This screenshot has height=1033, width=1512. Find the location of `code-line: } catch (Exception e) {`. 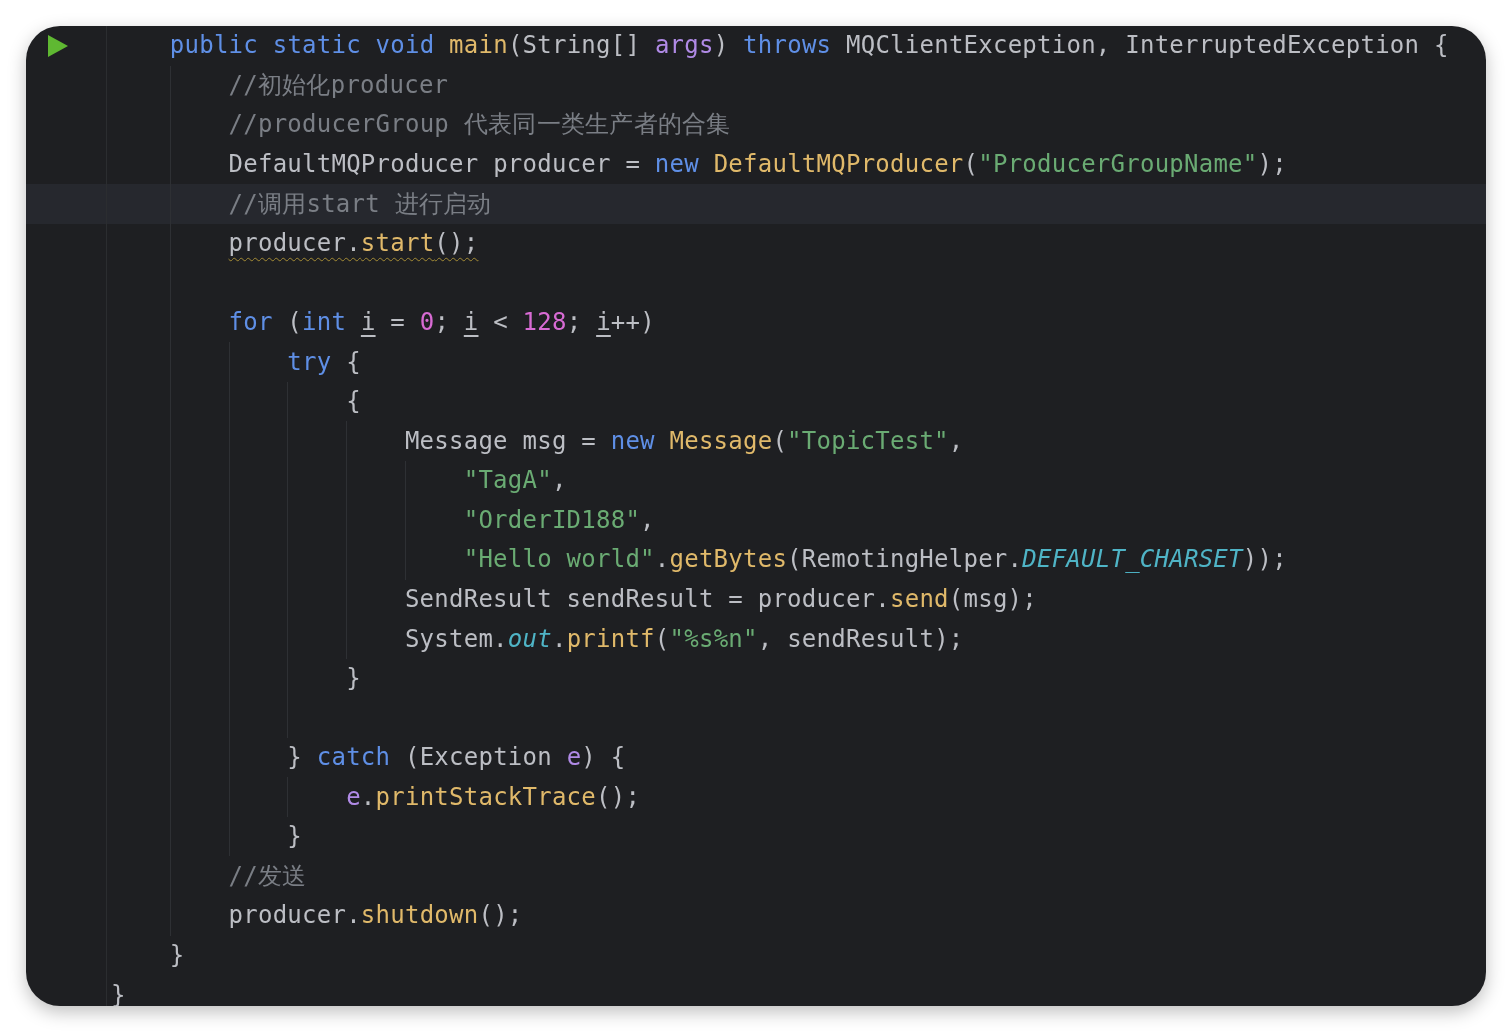

code-line: } catch (Exception e) { is located at coordinates (456, 757).